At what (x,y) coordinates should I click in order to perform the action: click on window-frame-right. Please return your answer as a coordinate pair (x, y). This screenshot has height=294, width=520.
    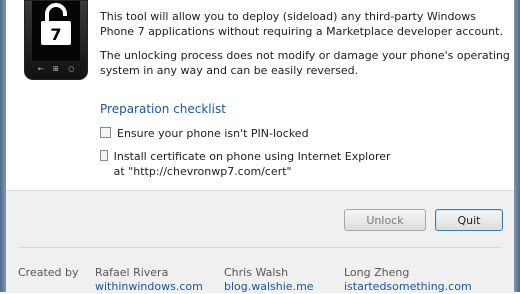
    Looking at the image, I should click on (517, 146).